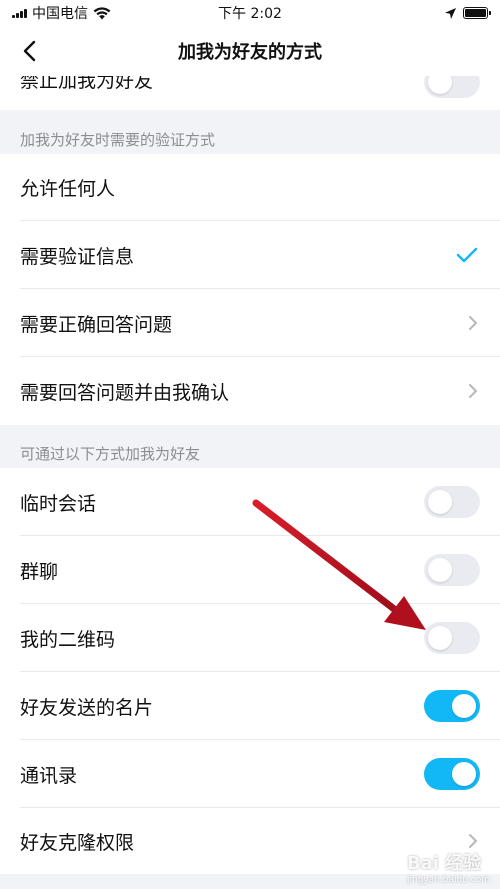  Describe the element at coordinates (250, 391) in the screenshot. I see `option-answer-and-confirm: 需要回答问题并由我确认` at that location.